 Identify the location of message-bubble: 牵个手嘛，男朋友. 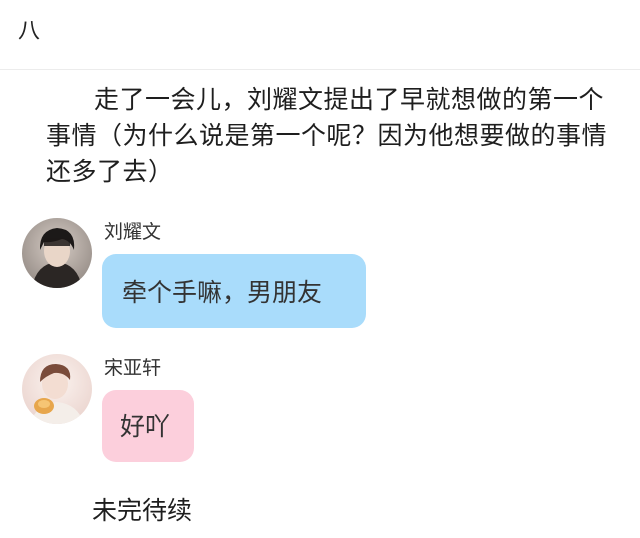
(234, 291).